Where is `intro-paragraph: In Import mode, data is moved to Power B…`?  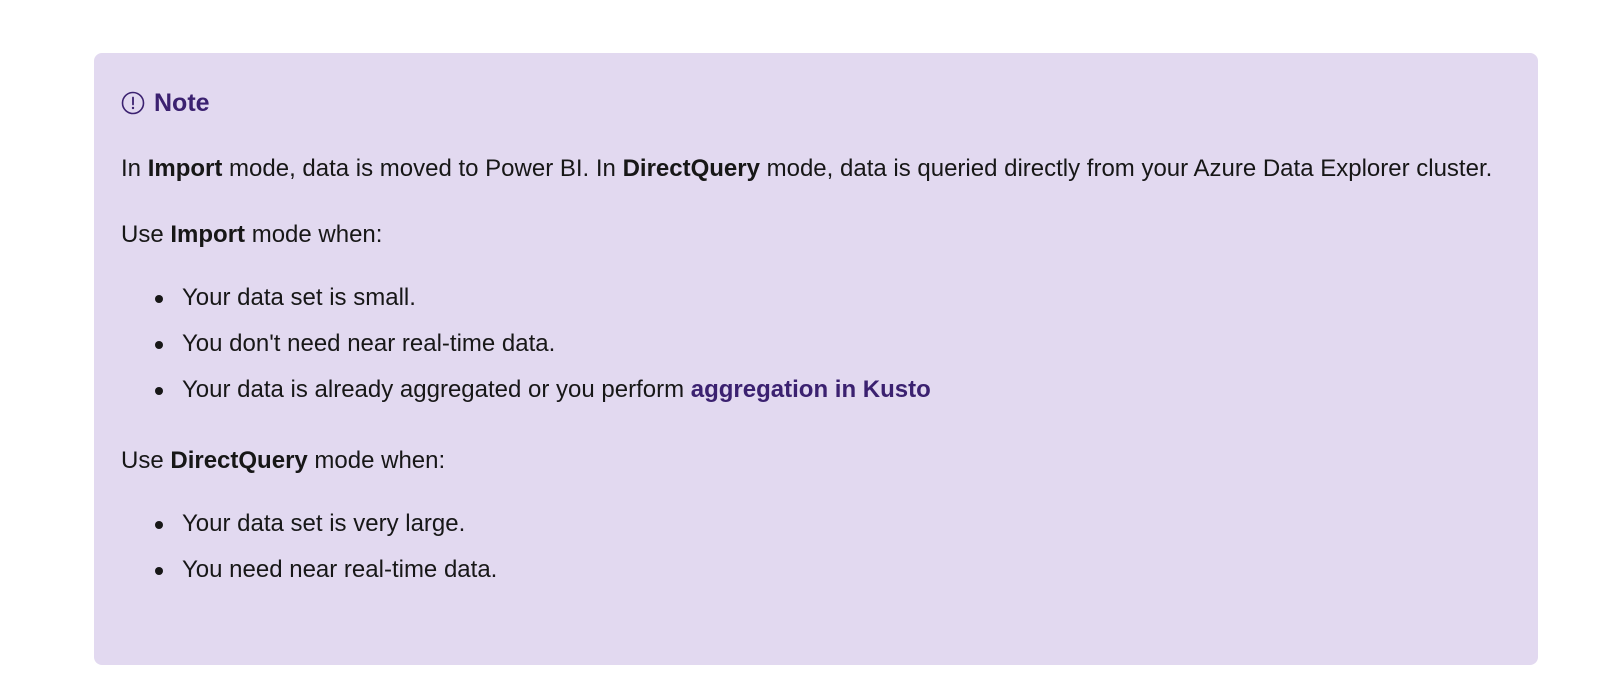 intro-paragraph: In Import mode, data is moved to Power B… is located at coordinates (816, 169).